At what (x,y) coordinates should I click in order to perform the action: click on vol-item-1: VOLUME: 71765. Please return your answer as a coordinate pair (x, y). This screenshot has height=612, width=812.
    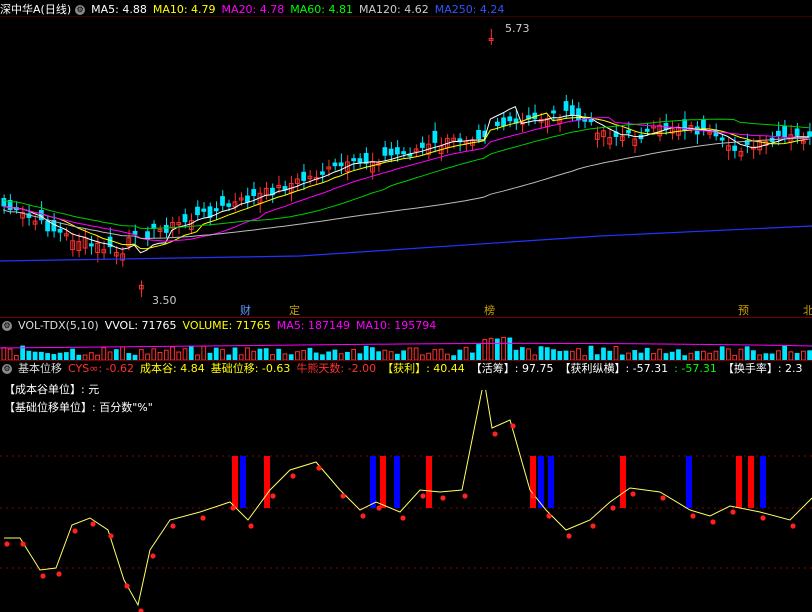
    Looking at the image, I should click on (226, 325).